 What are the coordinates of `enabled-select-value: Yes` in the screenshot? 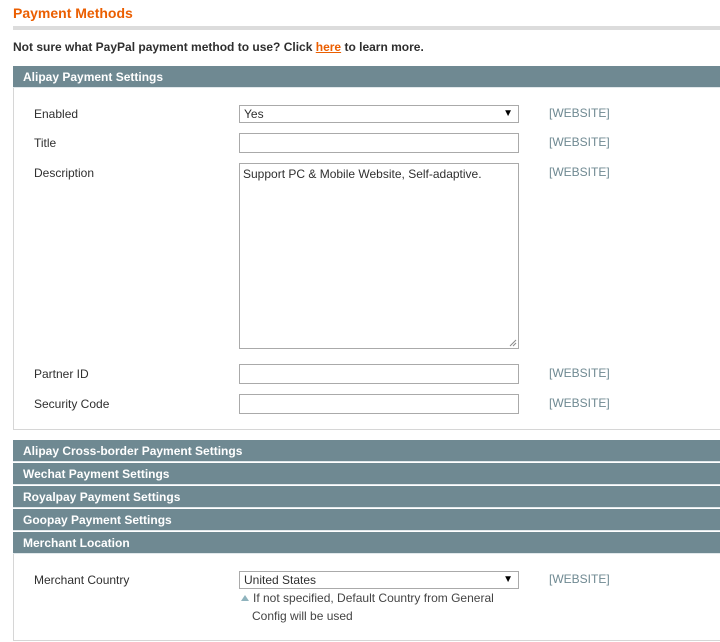 It's located at (254, 114).